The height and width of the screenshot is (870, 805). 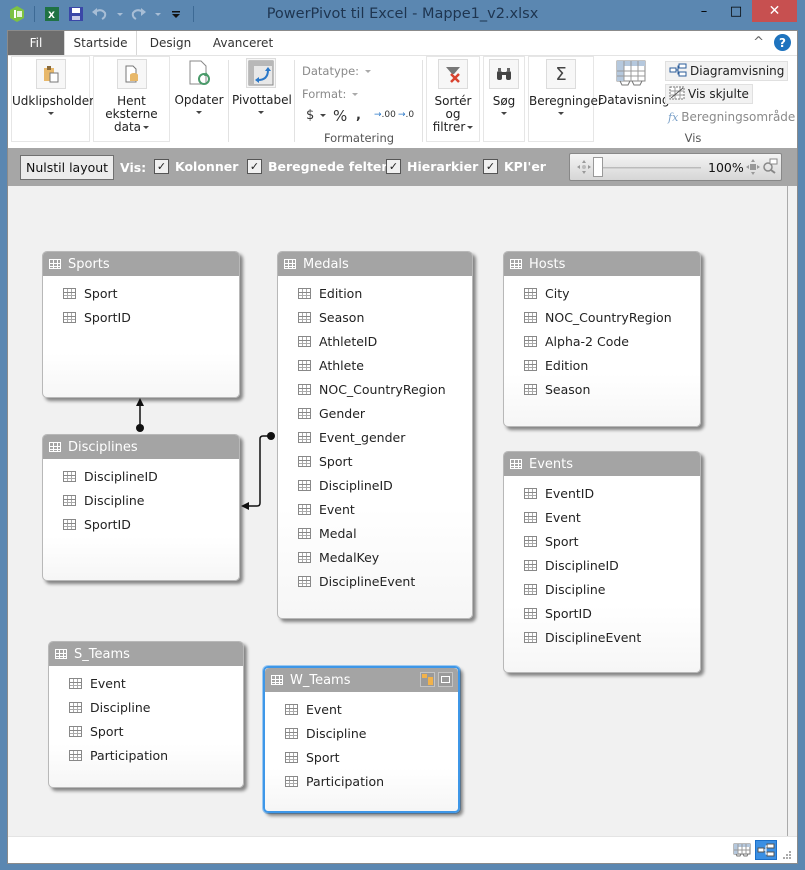 I want to click on column-item: Athlete, so click(x=385, y=365).